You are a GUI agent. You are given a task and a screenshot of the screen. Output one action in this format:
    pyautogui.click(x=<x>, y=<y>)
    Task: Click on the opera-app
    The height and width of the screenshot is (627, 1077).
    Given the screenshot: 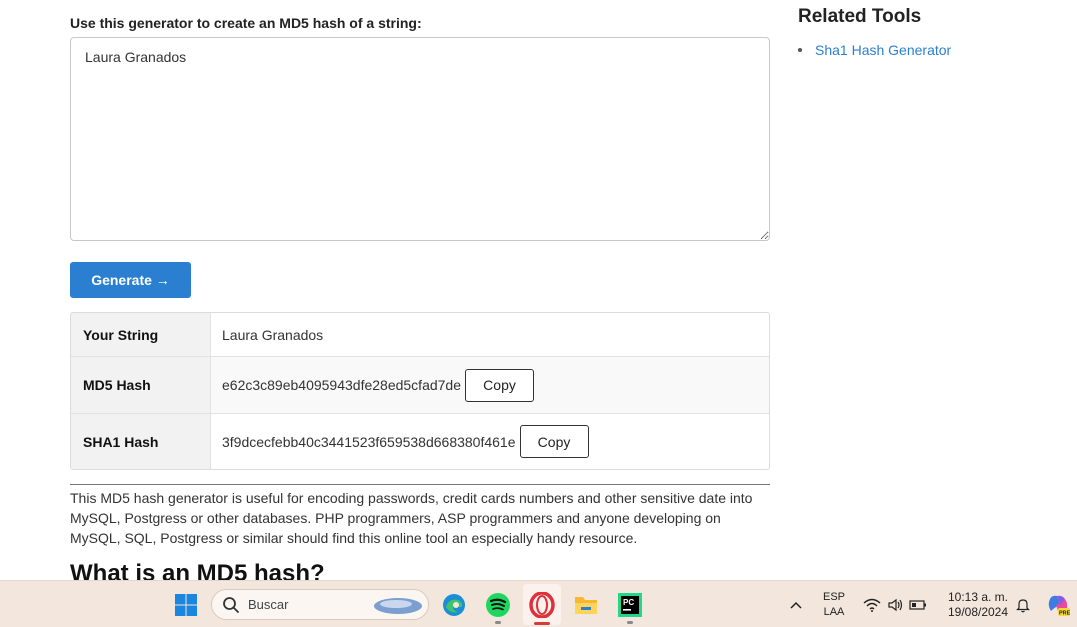 What is the action you would take?
    pyautogui.click(x=542, y=604)
    